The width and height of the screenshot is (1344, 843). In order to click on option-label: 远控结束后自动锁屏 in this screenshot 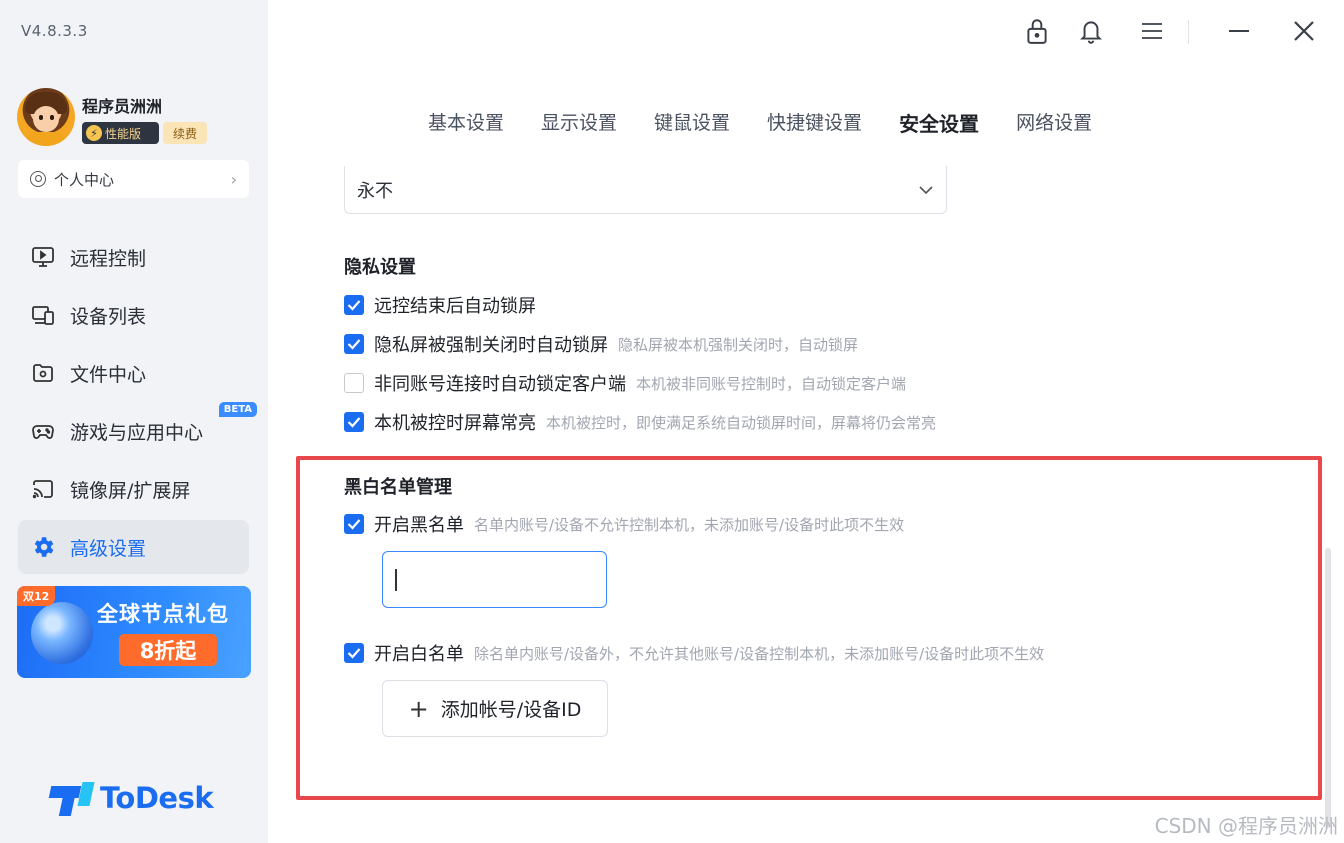, I will do `click(455, 306)`.